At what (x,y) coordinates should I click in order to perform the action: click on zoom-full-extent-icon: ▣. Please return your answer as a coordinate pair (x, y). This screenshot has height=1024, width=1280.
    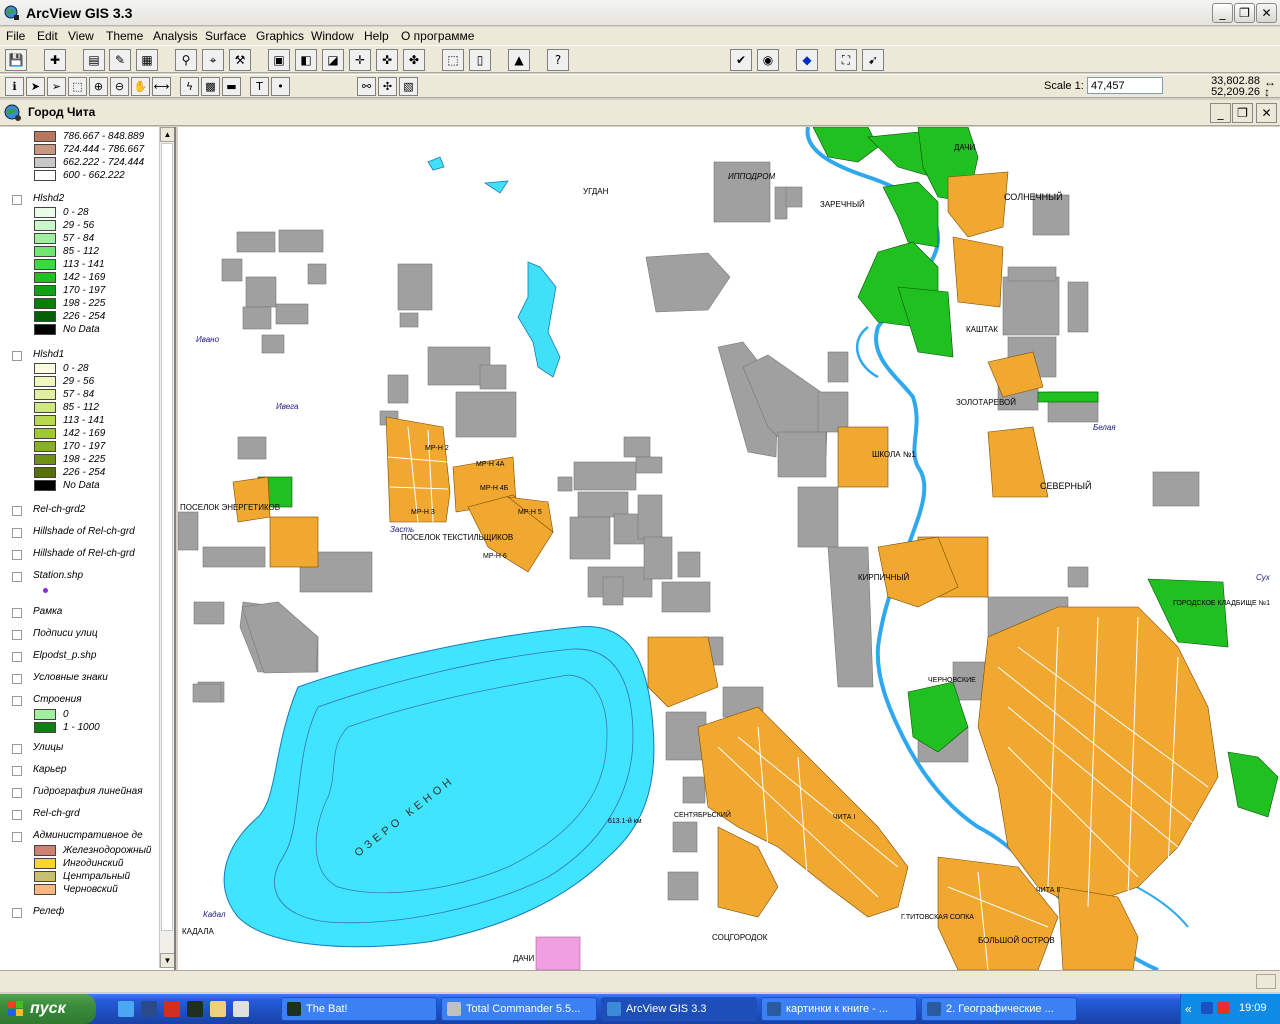
    Looking at the image, I should click on (279, 60).